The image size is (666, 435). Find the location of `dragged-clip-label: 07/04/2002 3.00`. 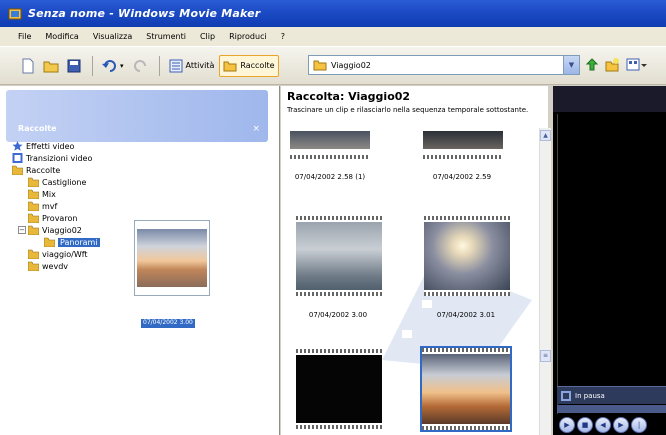

dragged-clip-label: 07/04/2002 3.00 is located at coordinates (168, 323).